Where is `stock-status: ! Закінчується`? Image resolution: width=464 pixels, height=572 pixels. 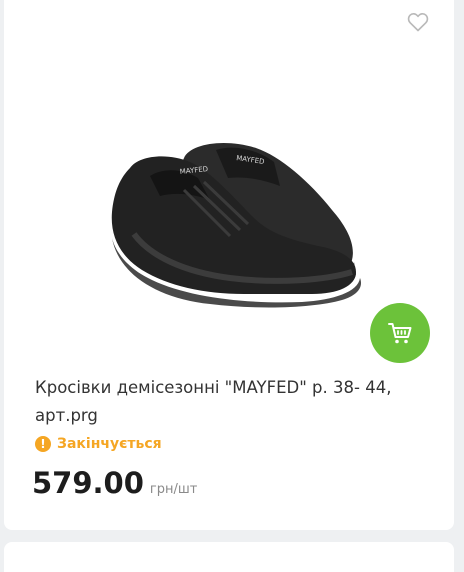 stock-status: ! Закінчується is located at coordinates (98, 444).